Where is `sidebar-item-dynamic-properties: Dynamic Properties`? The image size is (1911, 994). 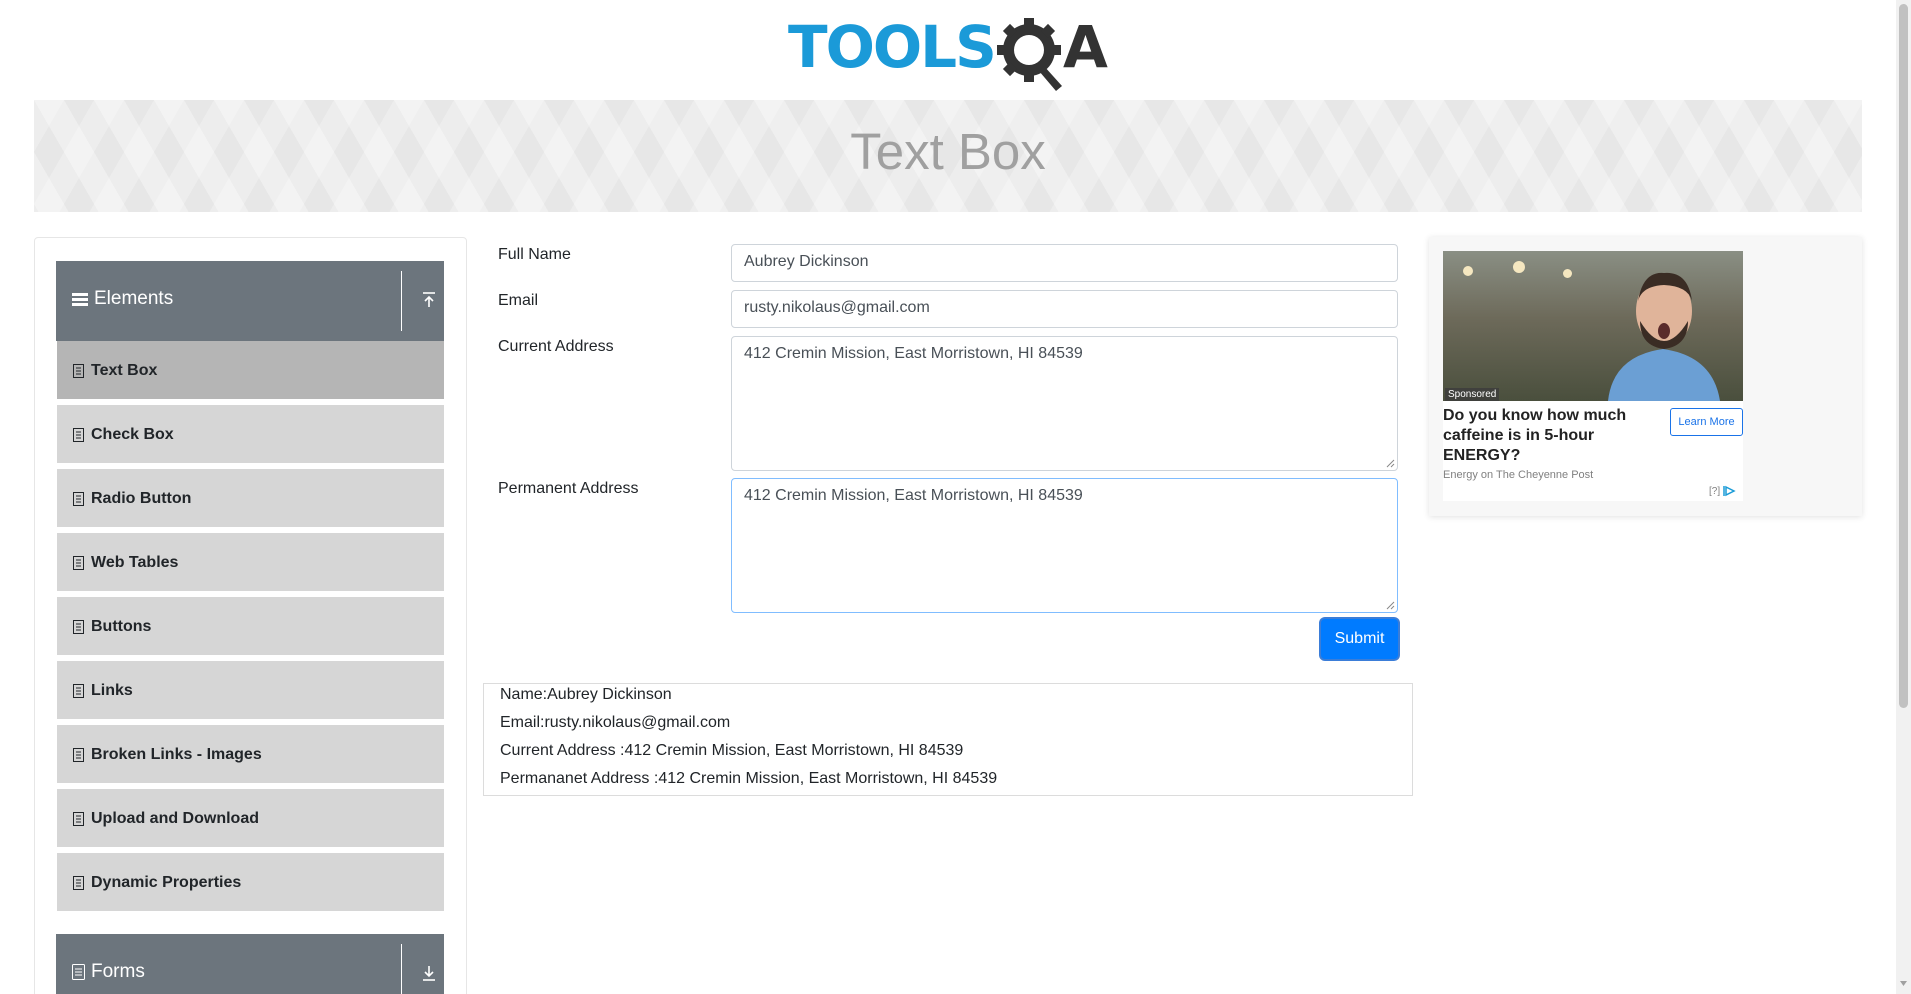
sidebar-item-dynamic-properties: Dynamic Properties is located at coordinates (250, 883).